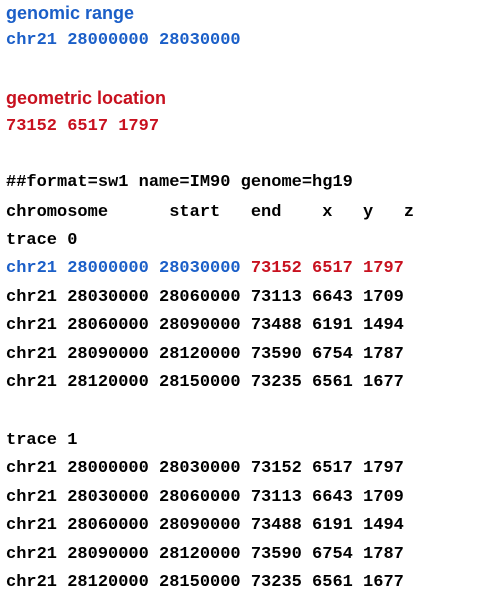 The width and height of the screenshot is (499, 600). Describe the element at coordinates (123, 40) in the screenshot. I see `genomic-range-value: chr21 28000000 28030000` at that location.